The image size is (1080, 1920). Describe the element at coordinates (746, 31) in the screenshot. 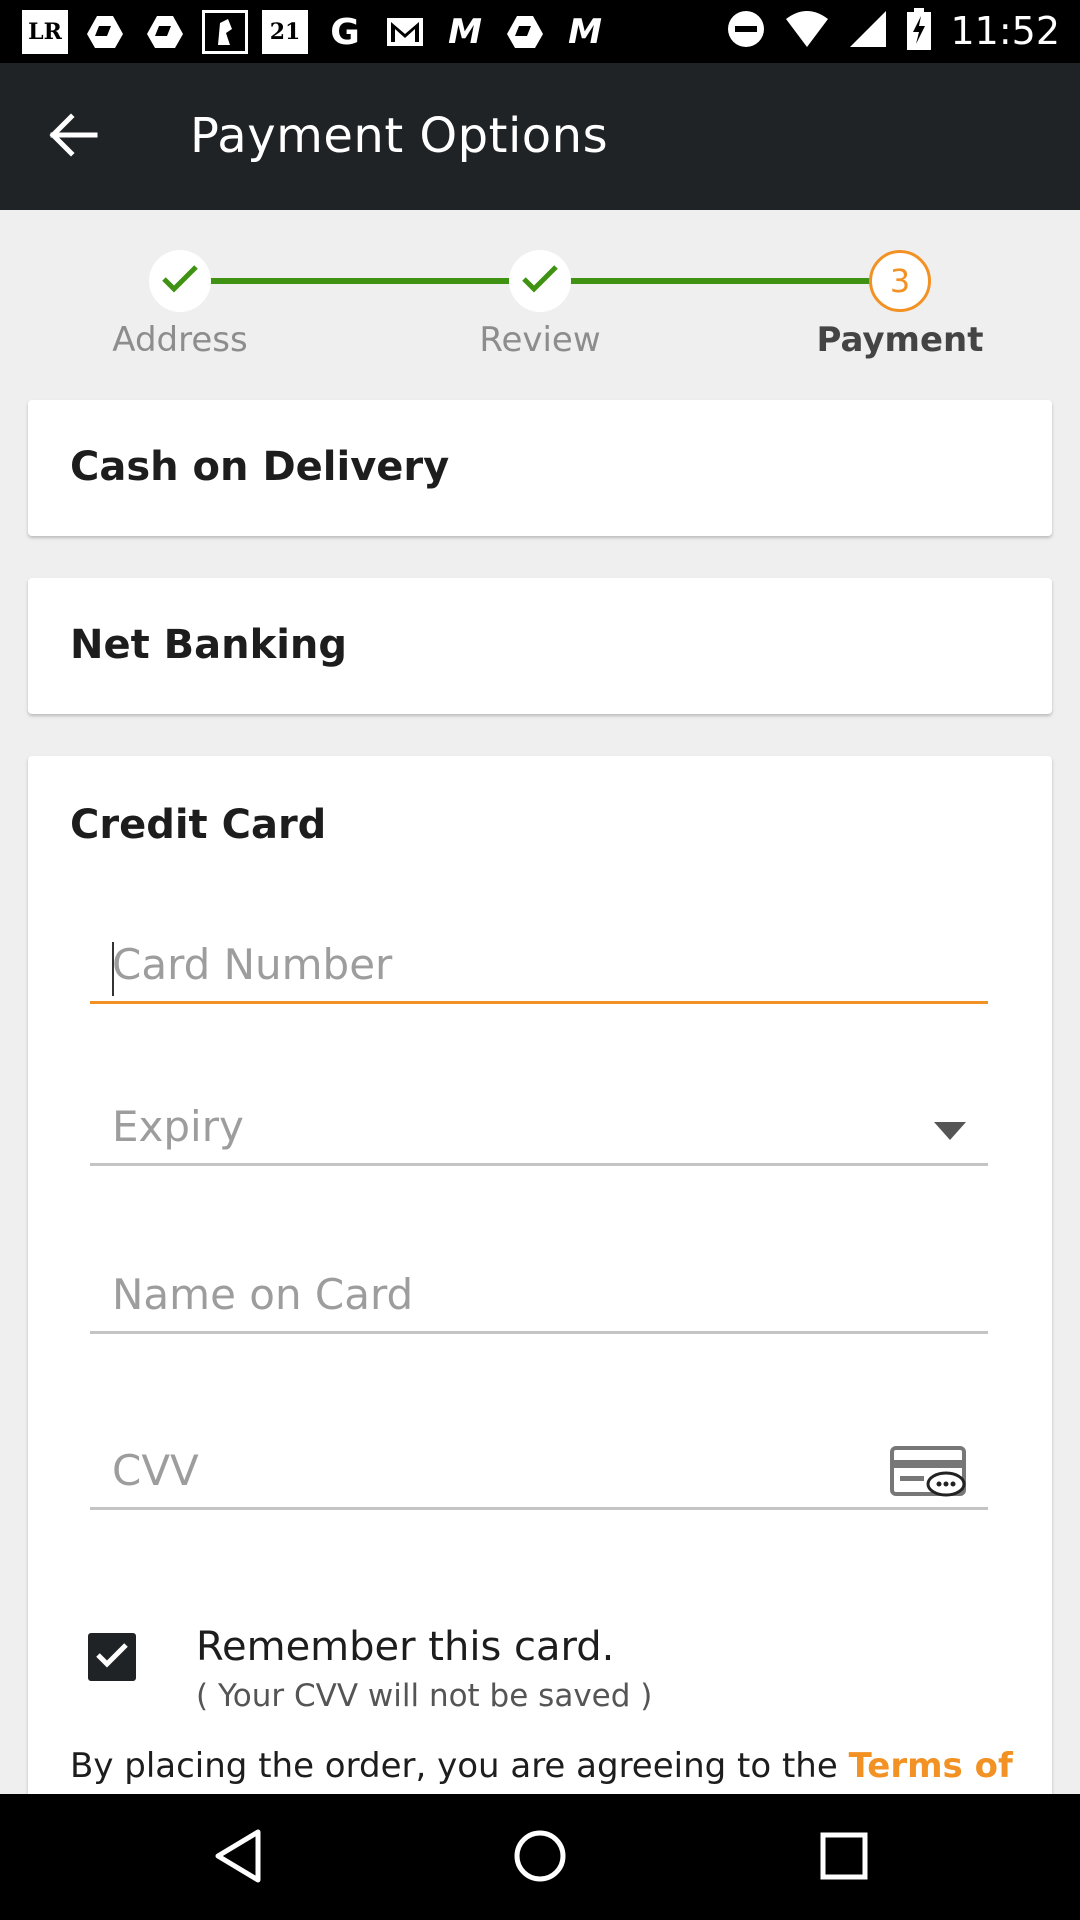

I see `do-not-disturb-icon` at that location.